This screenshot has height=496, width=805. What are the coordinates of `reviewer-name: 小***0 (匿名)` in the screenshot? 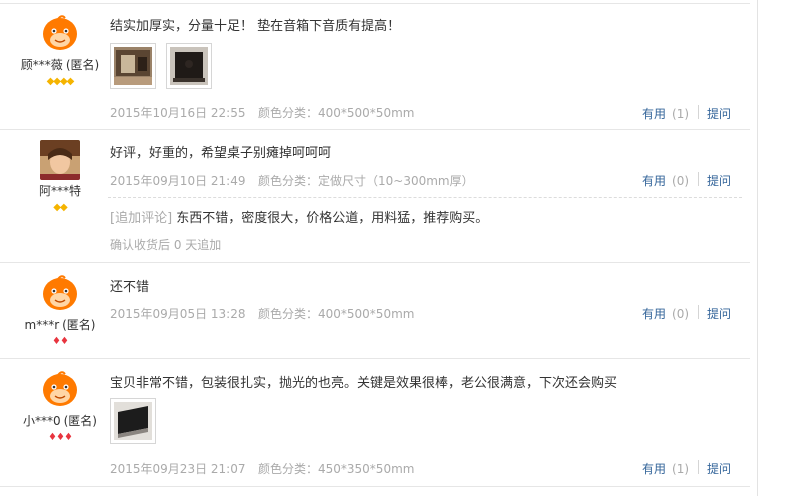 It's located at (60, 420).